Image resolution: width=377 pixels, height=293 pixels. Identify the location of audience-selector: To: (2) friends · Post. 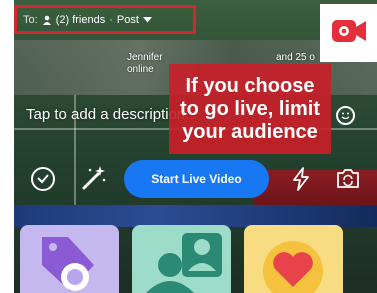
(105, 19).